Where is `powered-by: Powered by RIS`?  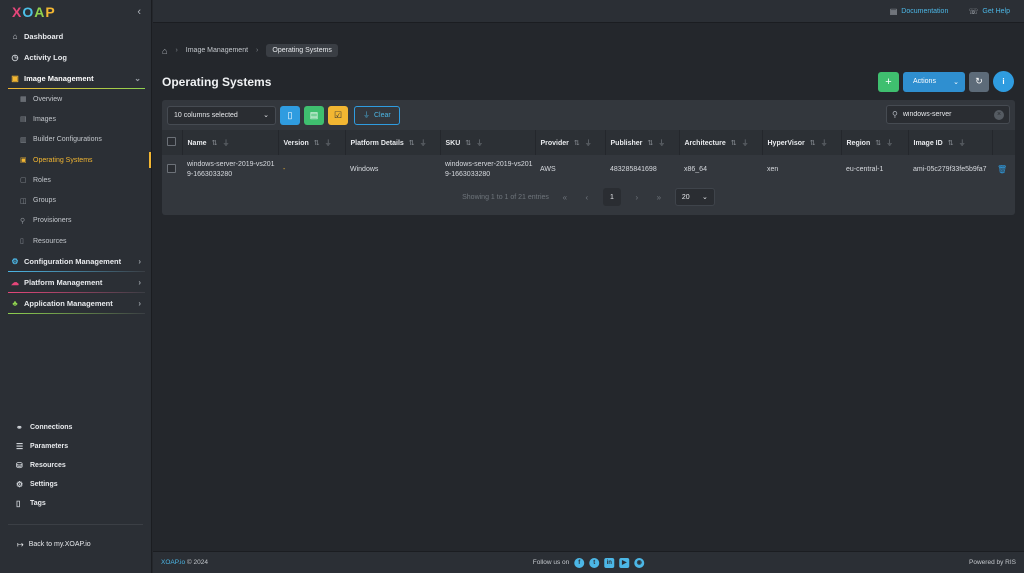 powered-by: Powered by RIS is located at coordinates (992, 562).